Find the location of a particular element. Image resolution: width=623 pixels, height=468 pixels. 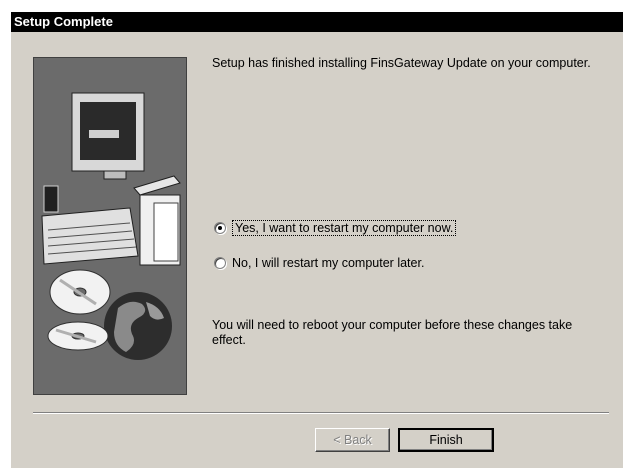

finish-button: Finish is located at coordinates (446, 440).